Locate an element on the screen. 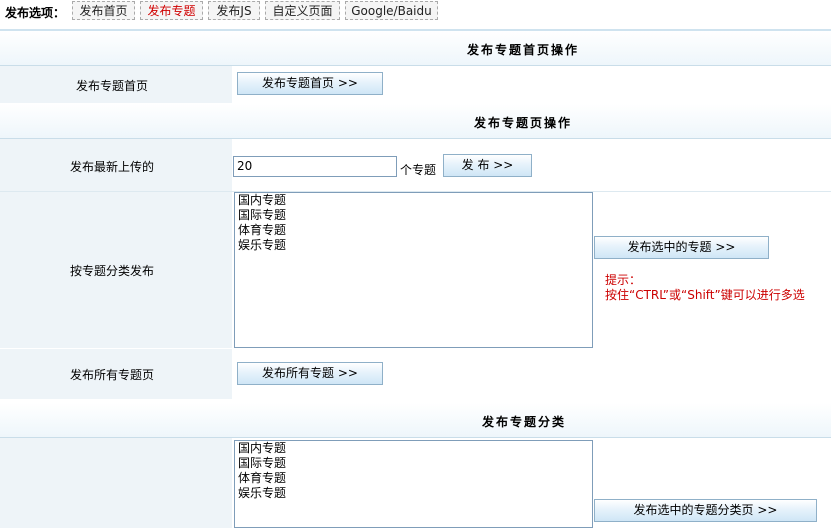  section-title: 发布专题页操作 is located at coordinates (523, 123).